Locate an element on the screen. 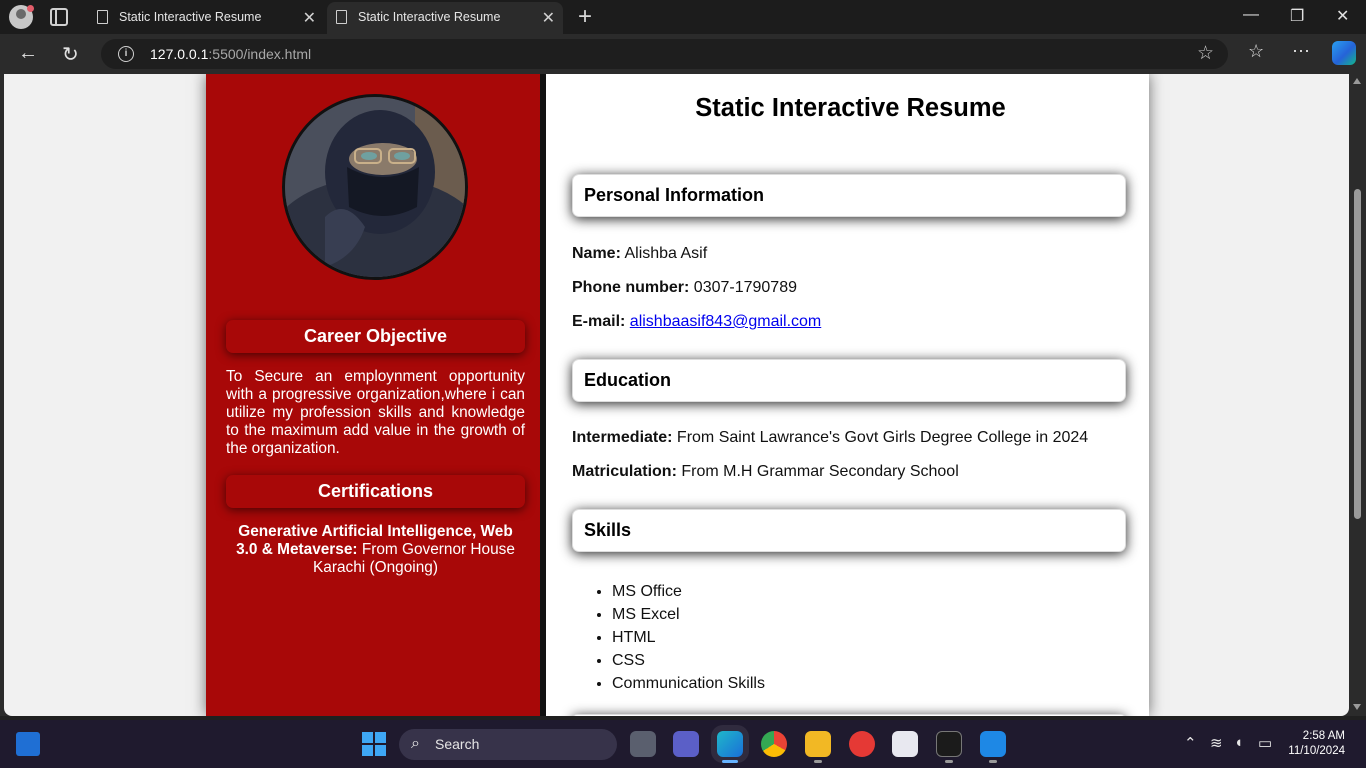 This screenshot has height=768, width=1366. search-label: Search is located at coordinates (457, 744).